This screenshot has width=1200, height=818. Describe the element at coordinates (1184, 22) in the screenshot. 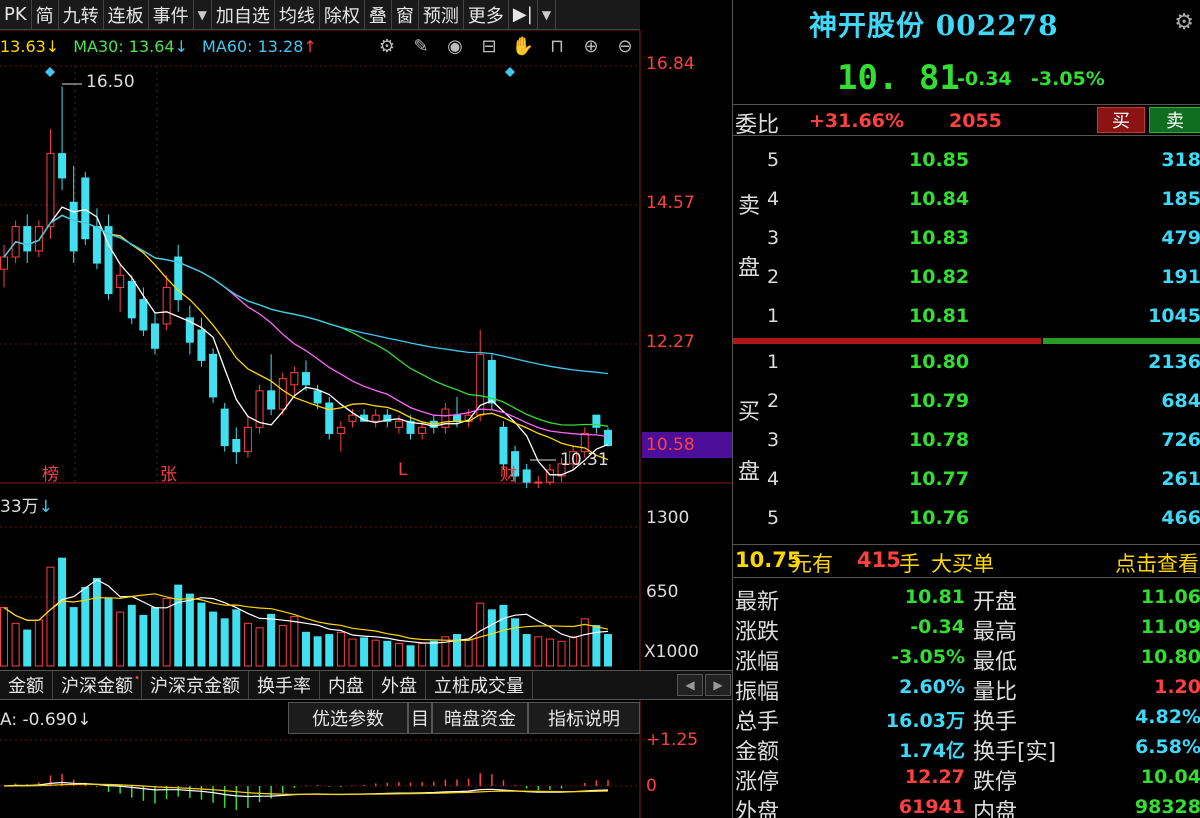

I see `settings-gear-icon: ⚙` at that location.